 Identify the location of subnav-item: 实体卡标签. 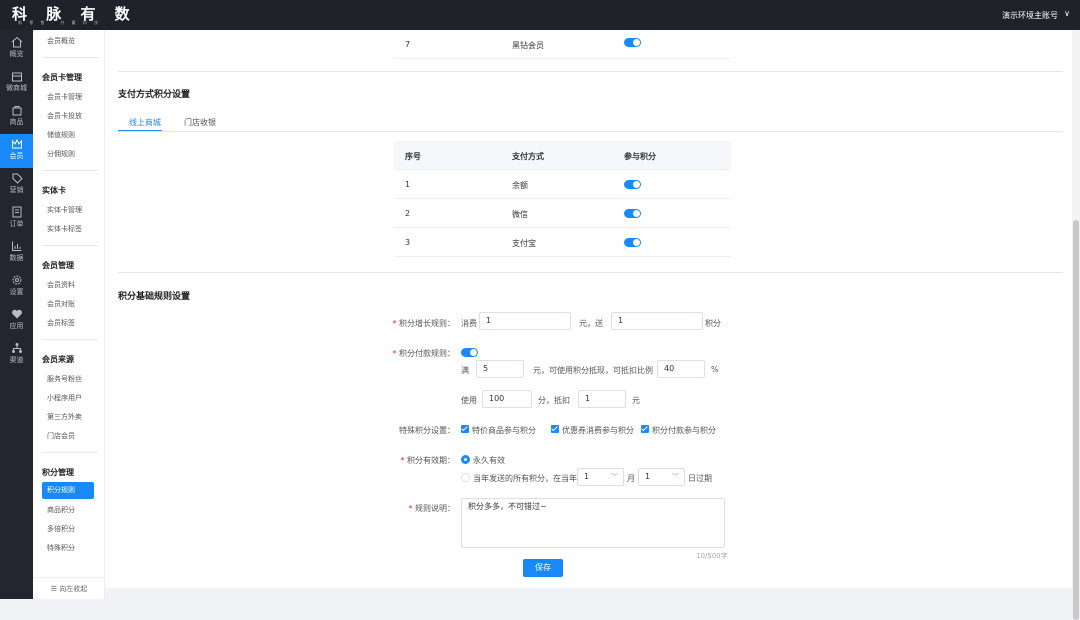
(64, 229).